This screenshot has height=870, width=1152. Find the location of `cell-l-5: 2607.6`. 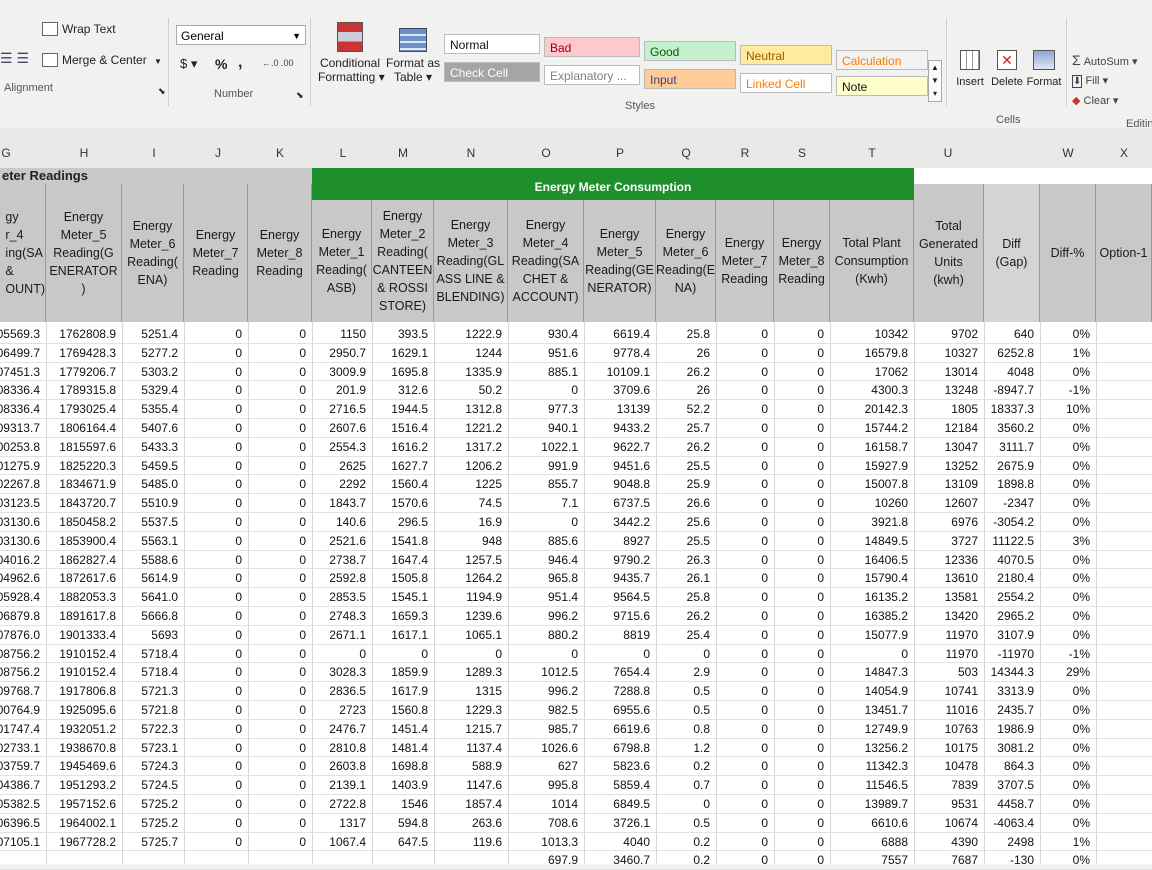

cell-l-5: 2607.6 is located at coordinates (347, 428).